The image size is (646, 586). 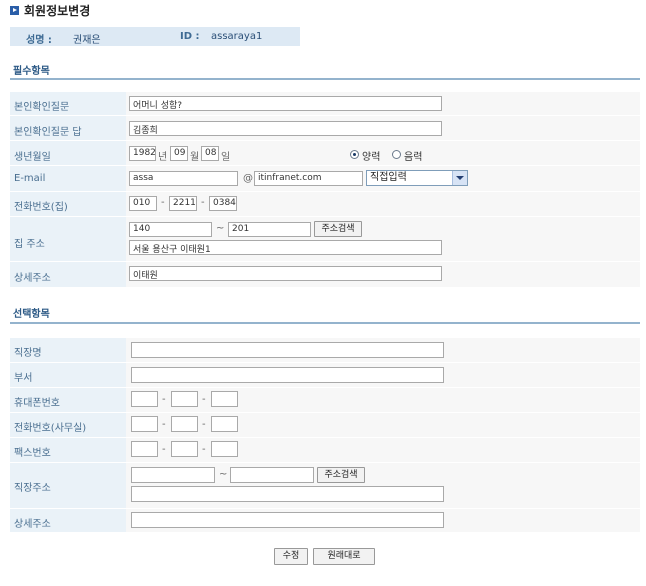 What do you see at coordinates (41, 207) in the screenshot?
I see `home-phone-label: 전화번호(집)` at bounding box center [41, 207].